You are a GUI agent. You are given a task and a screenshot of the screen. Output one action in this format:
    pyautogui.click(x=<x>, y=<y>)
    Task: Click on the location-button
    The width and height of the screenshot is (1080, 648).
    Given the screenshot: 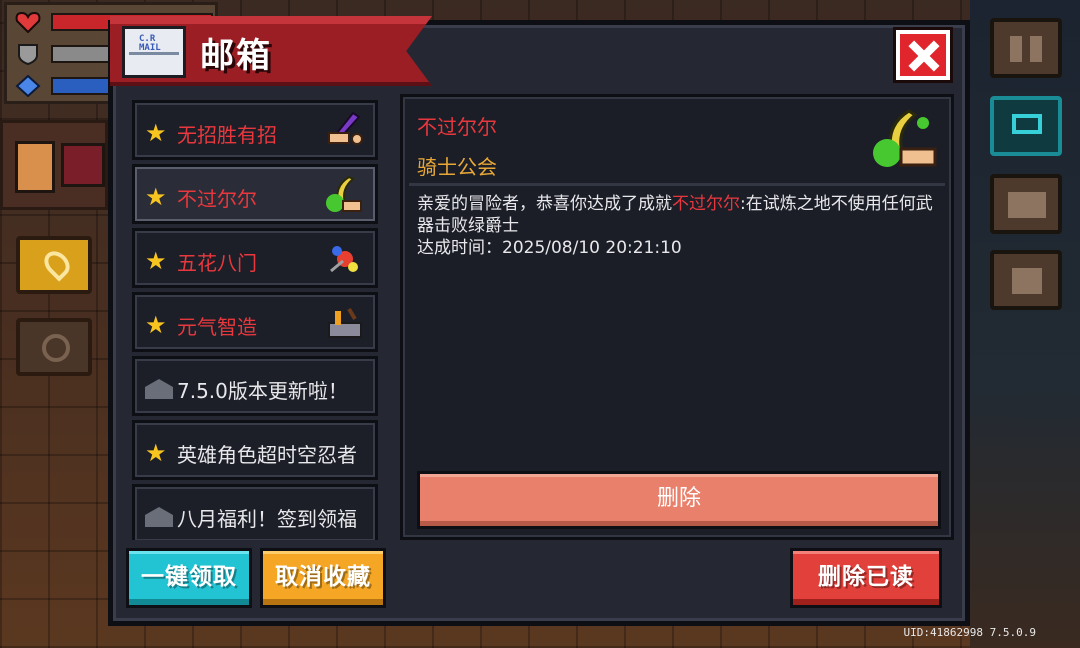 What is the action you would take?
    pyautogui.click(x=54, y=265)
    